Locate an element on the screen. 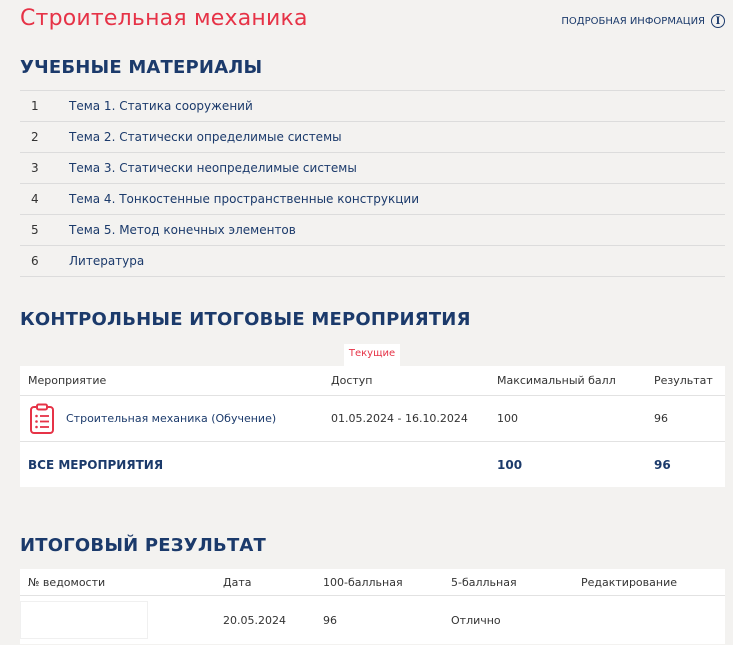 This screenshot has width=733, height=645. total-row: ВСЕ МЕРОПРИЯТИЯ 100 96 is located at coordinates (372, 464).